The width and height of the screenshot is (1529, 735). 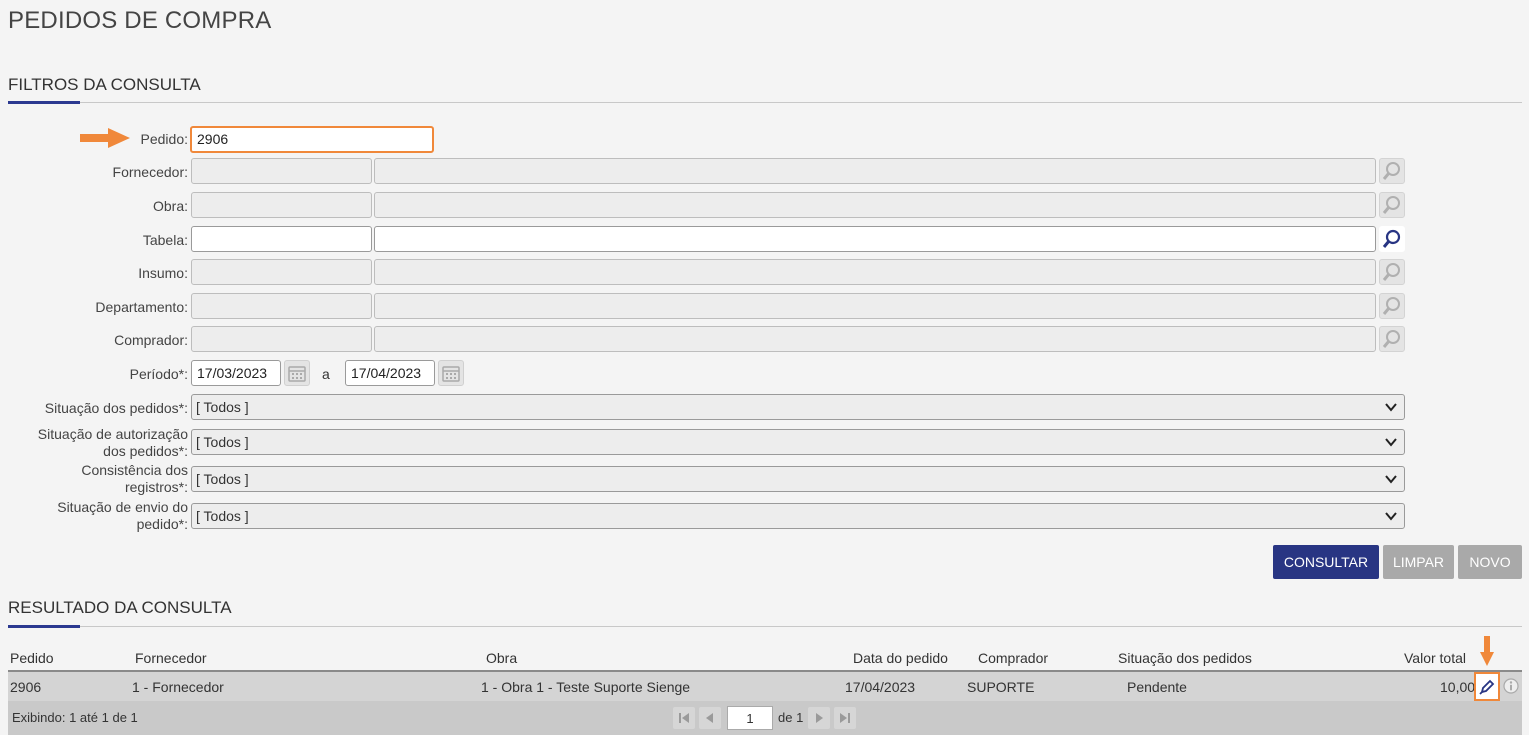 I want to click on arrow-right-icon, so click(x=105, y=138).